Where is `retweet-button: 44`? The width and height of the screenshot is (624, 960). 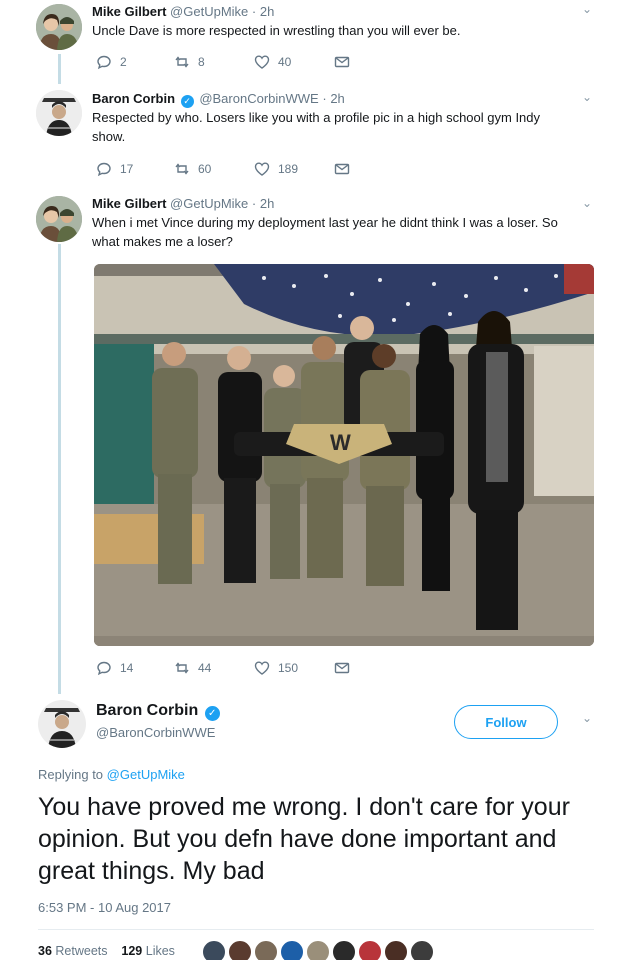
retweet-button: 44 is located at coordinates (192, 668).